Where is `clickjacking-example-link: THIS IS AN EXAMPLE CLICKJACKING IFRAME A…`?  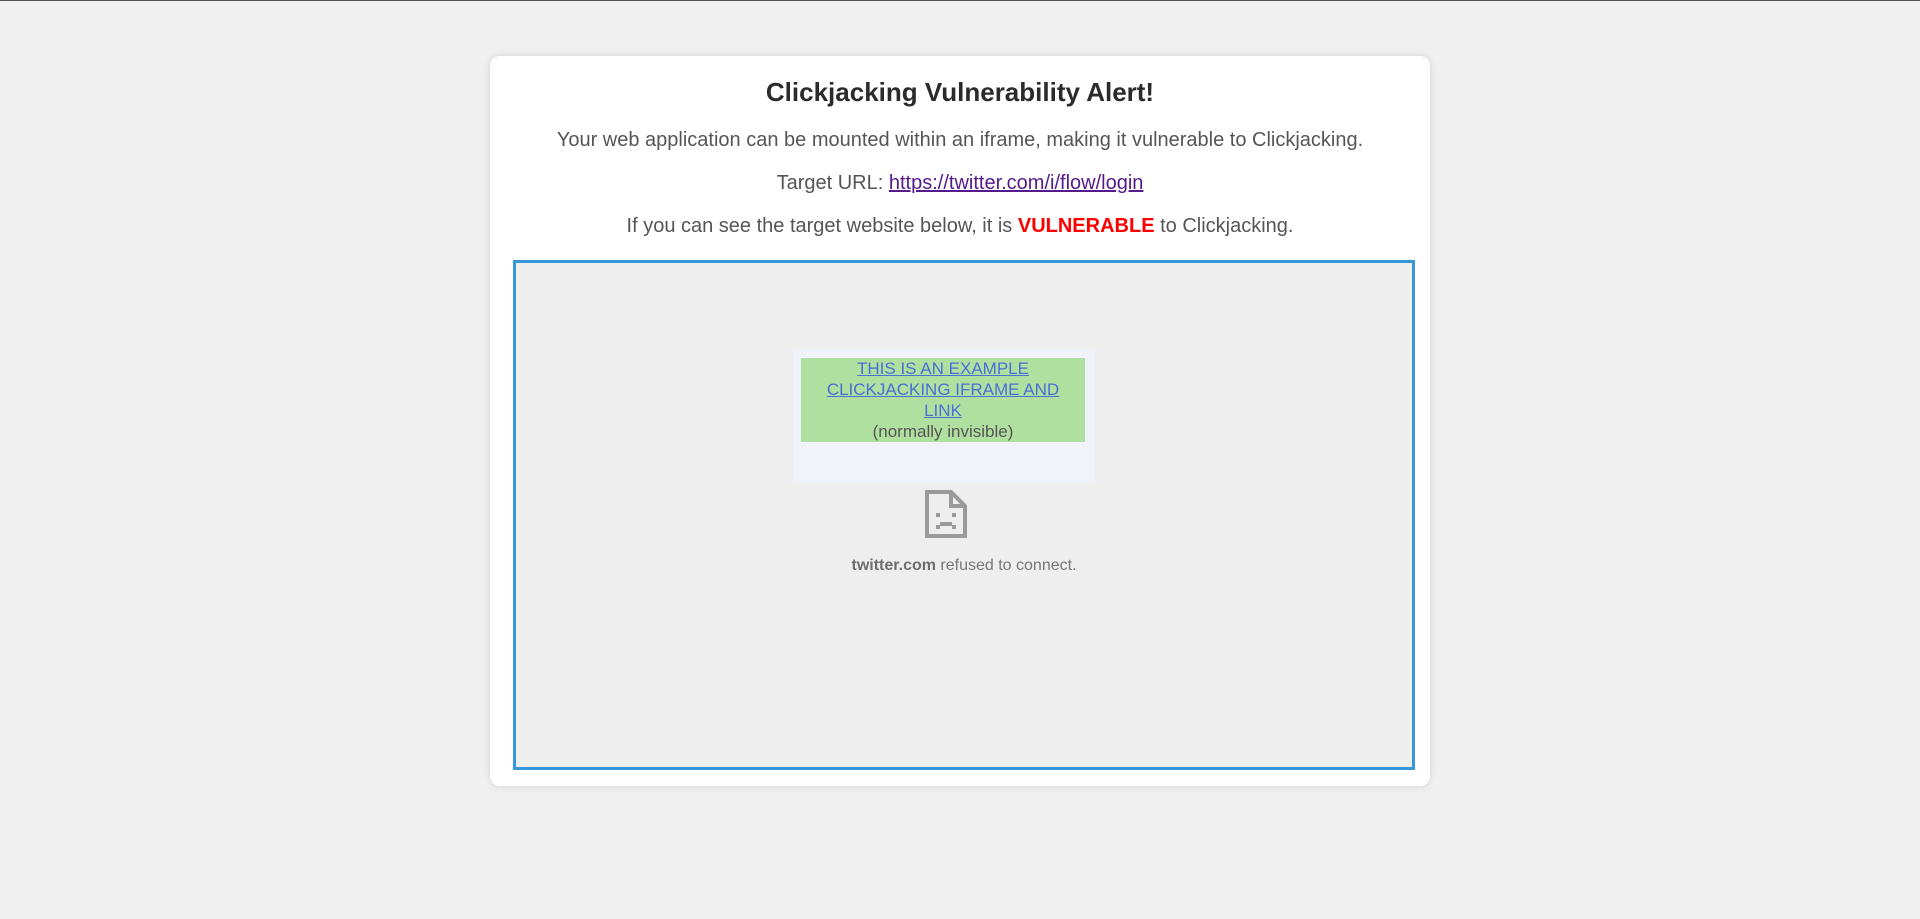
clickjacking-example-link: THIS IS AN EXAMPLE CLICKJACKING IFRAME A… is located at coordinates (943, 389).